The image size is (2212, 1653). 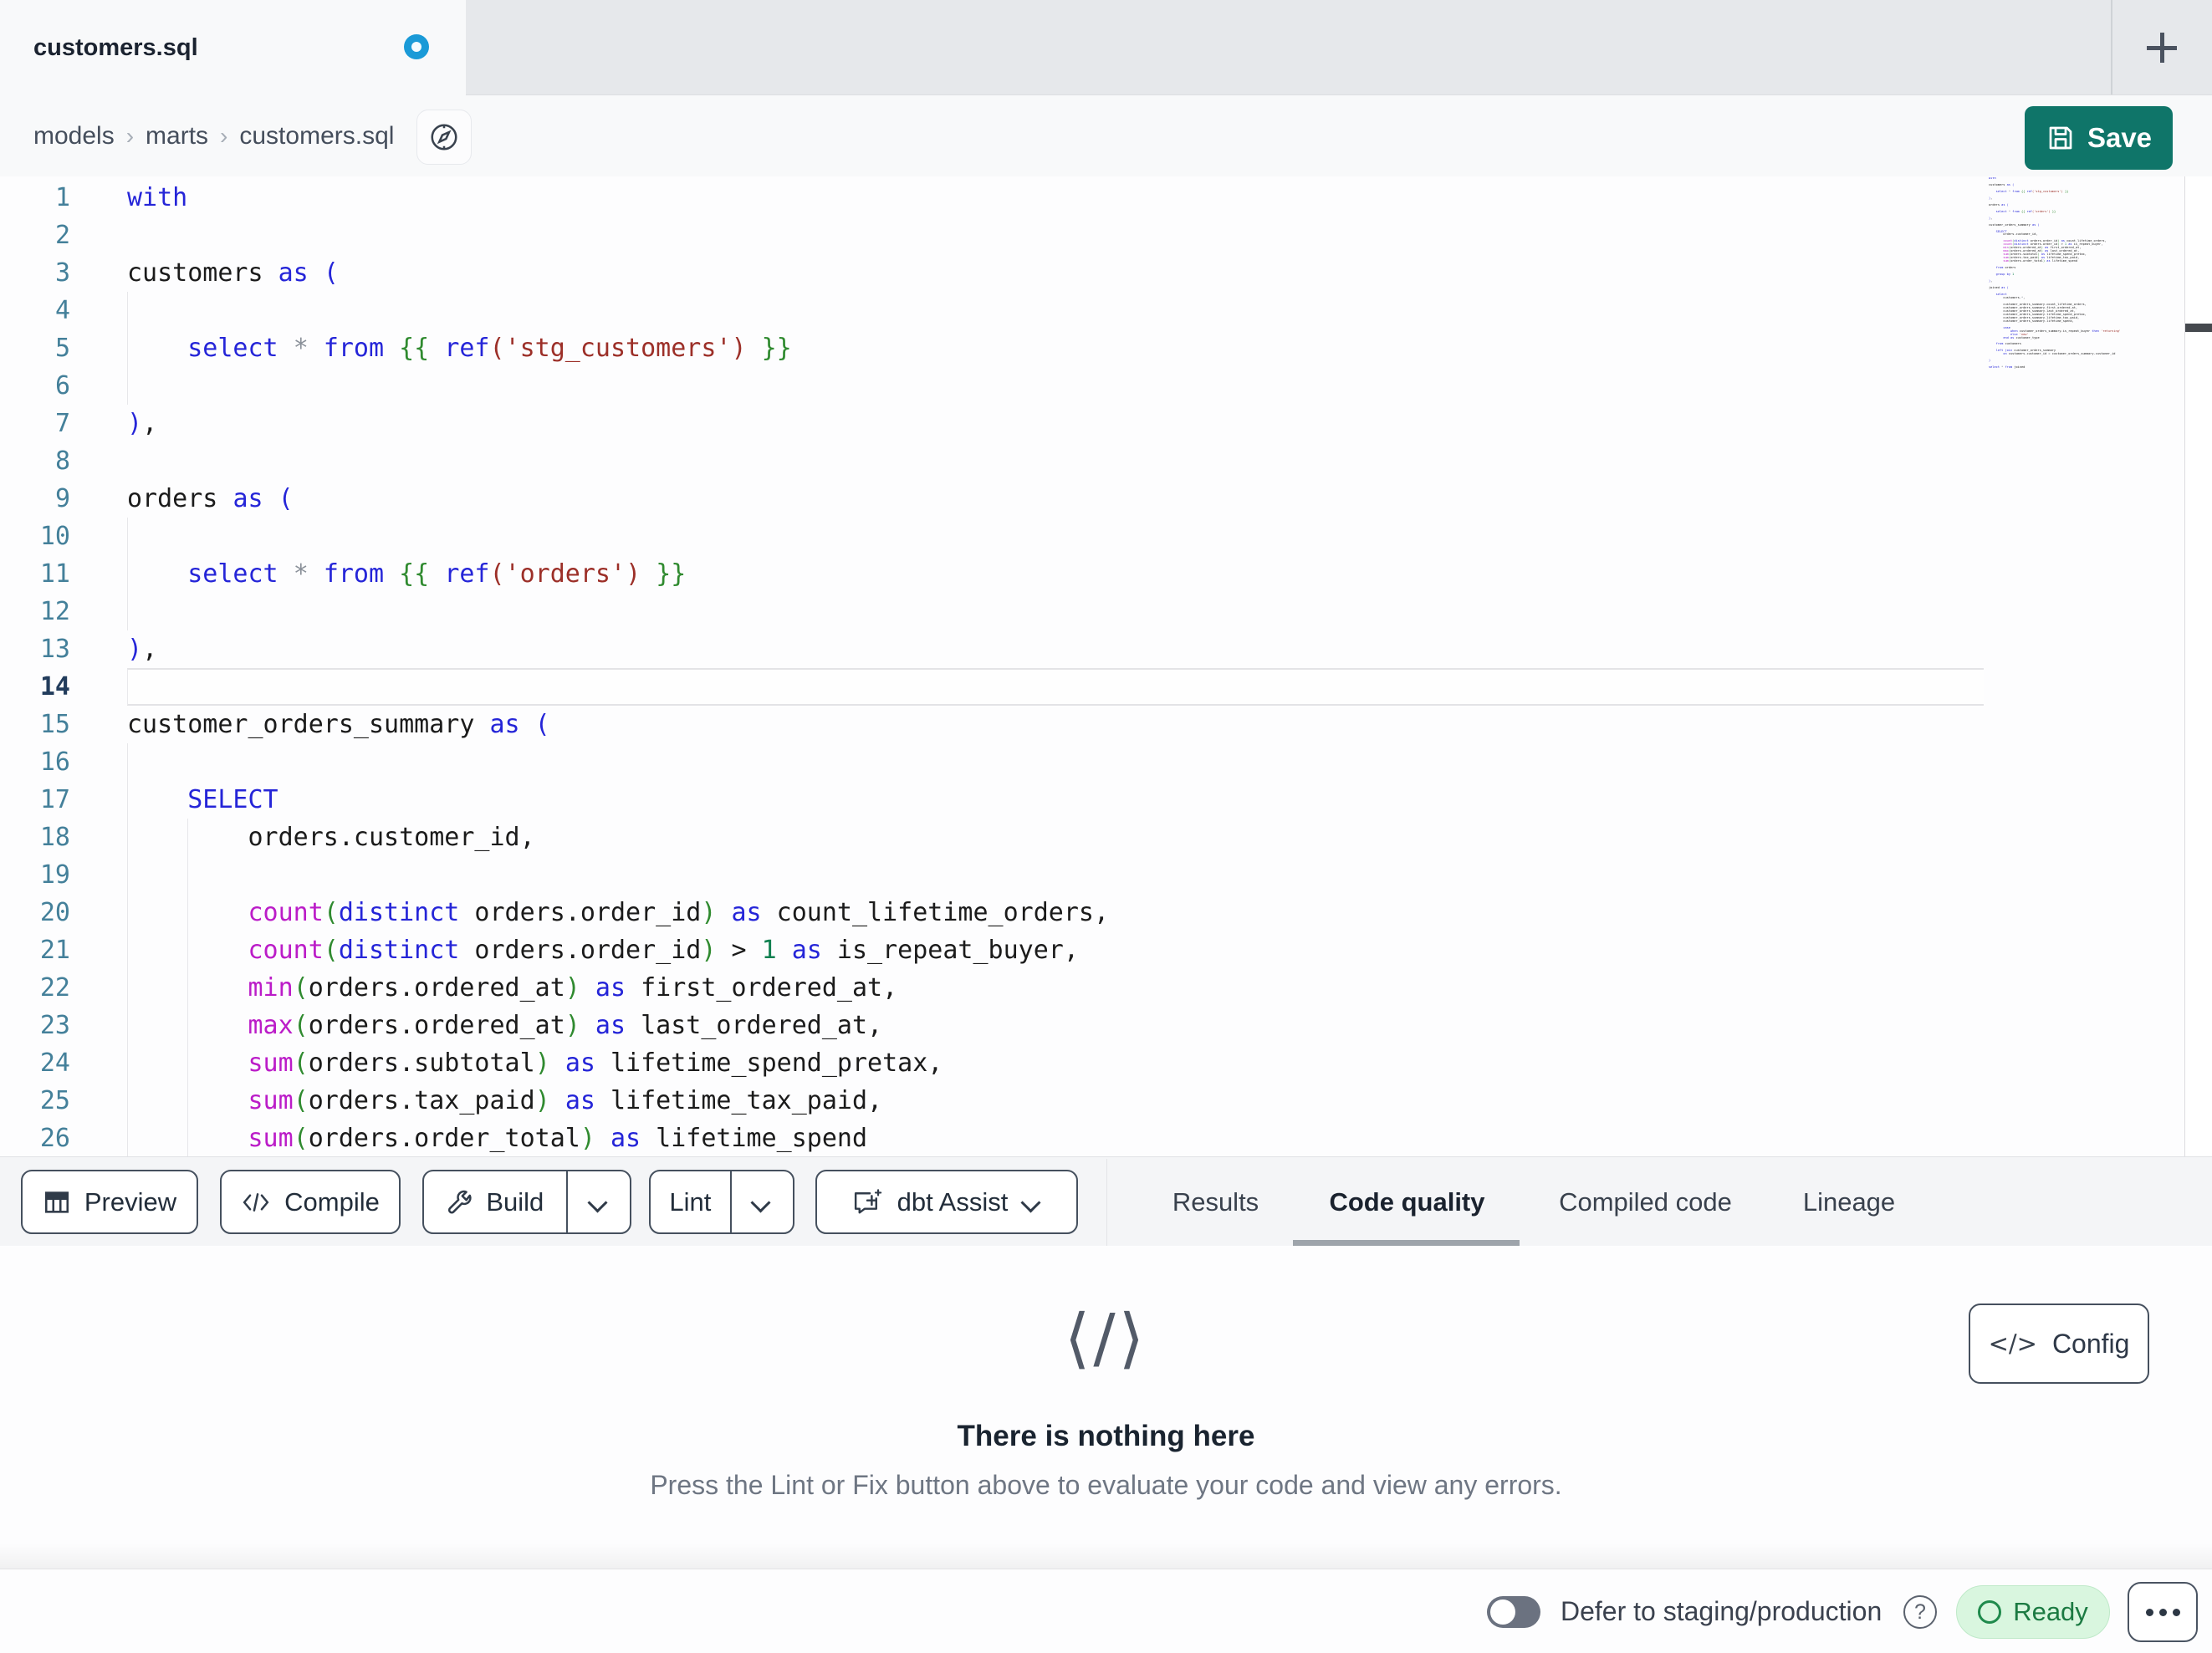 What do you see at coordinates (987, 649) in the screenshot?
I see `code-line: 13),` at bounding box center [987, 649].